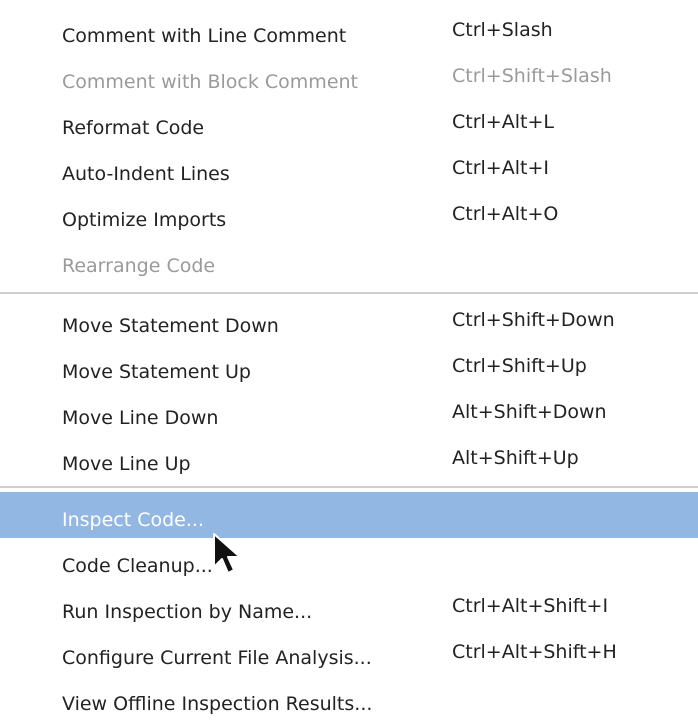 Image resolution: width=698 pixels, height=726 pixels. What do you see at coordinates (349, 31) in the screenshot?
I see `menu-item-comment-line: Comment with Line Comment Ctrl+Slash` at bounding box center [349, 31].